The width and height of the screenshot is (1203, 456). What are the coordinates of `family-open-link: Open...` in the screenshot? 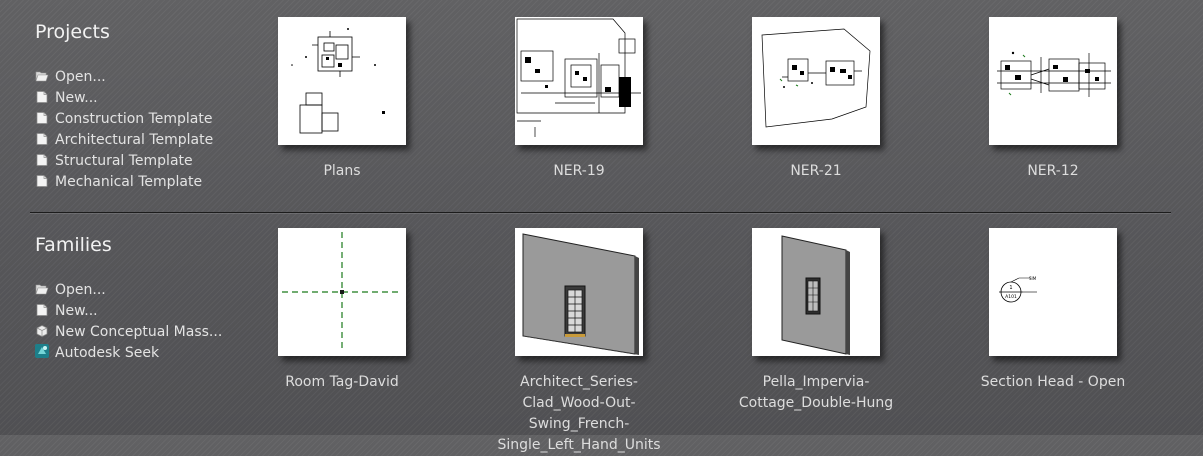 It's located at (128, 290).